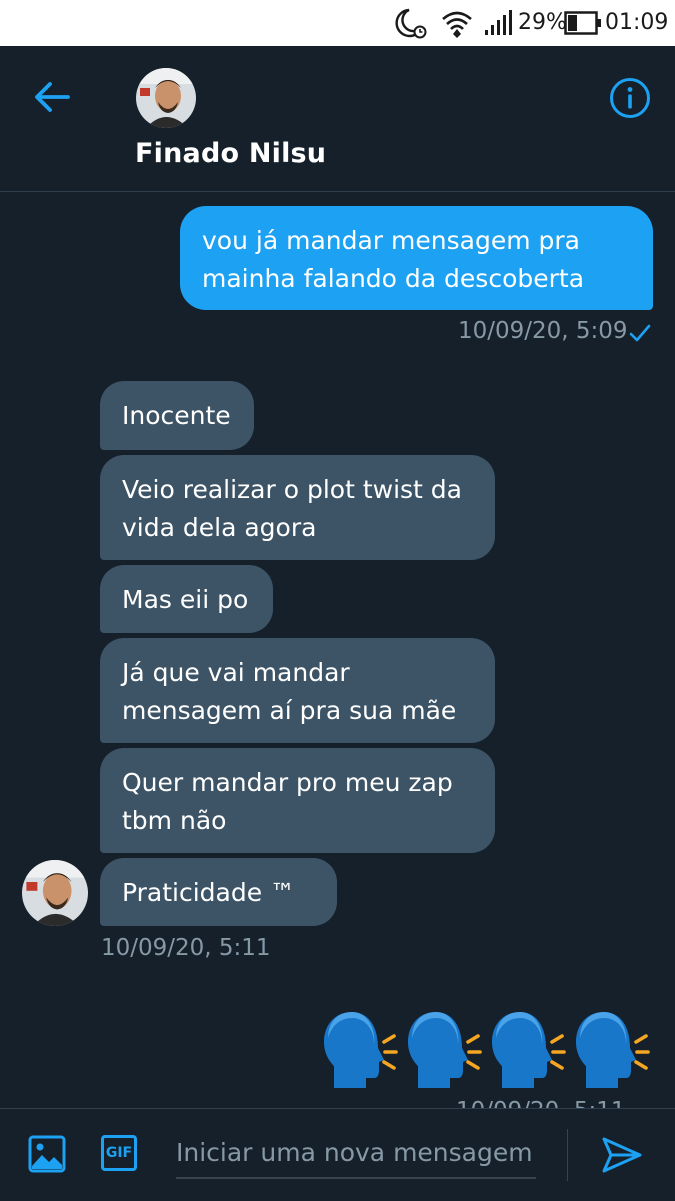 Image resolution: width=675 pixels, height=1201 pixels. Describe the element at coordinates (637, 22) in the screenshot. I see `clock: 01:09` at that location.